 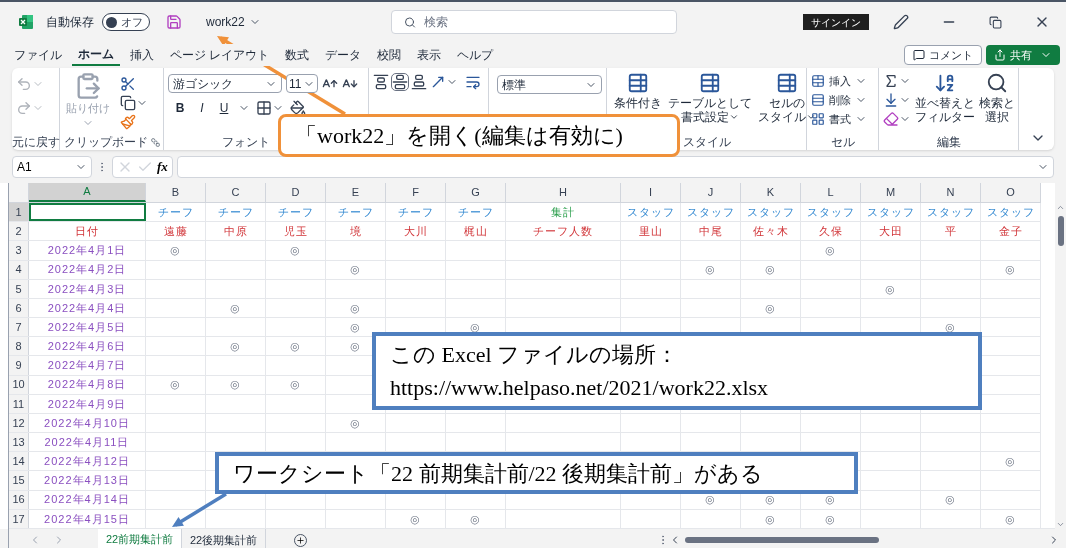 I want to click on callout-text: この Excel ファイルの場所：, so click(x=535, y=355).